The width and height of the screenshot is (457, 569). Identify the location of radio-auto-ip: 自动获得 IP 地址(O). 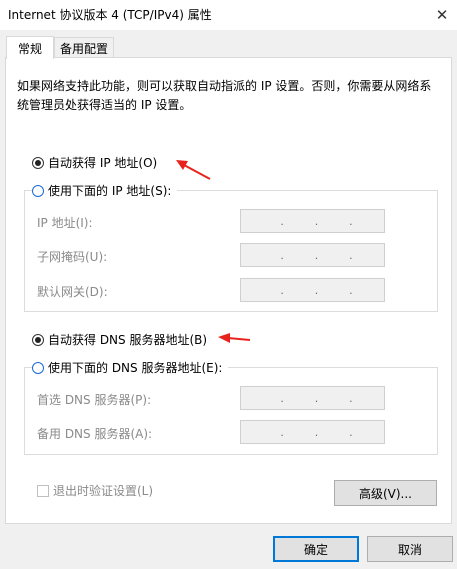
(98, 162).